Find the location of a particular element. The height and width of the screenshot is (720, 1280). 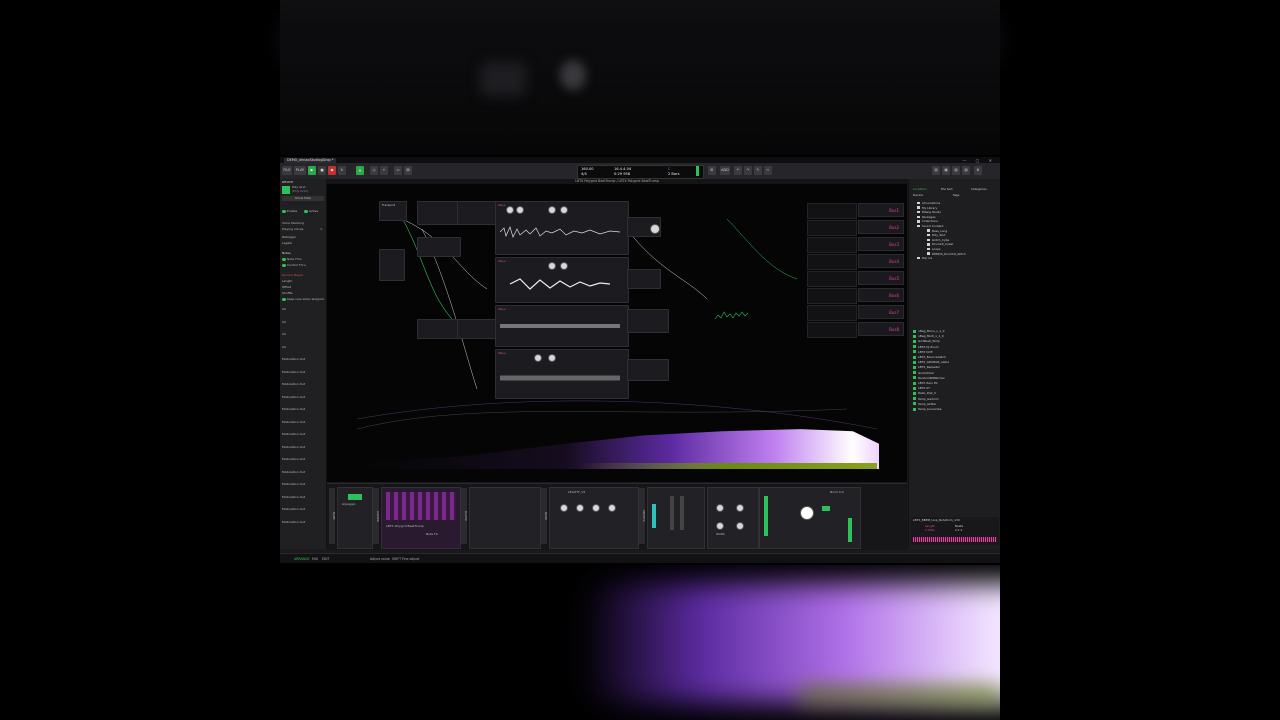

control-thru-toggle: Control Thru is located at coordinates (303, 265).